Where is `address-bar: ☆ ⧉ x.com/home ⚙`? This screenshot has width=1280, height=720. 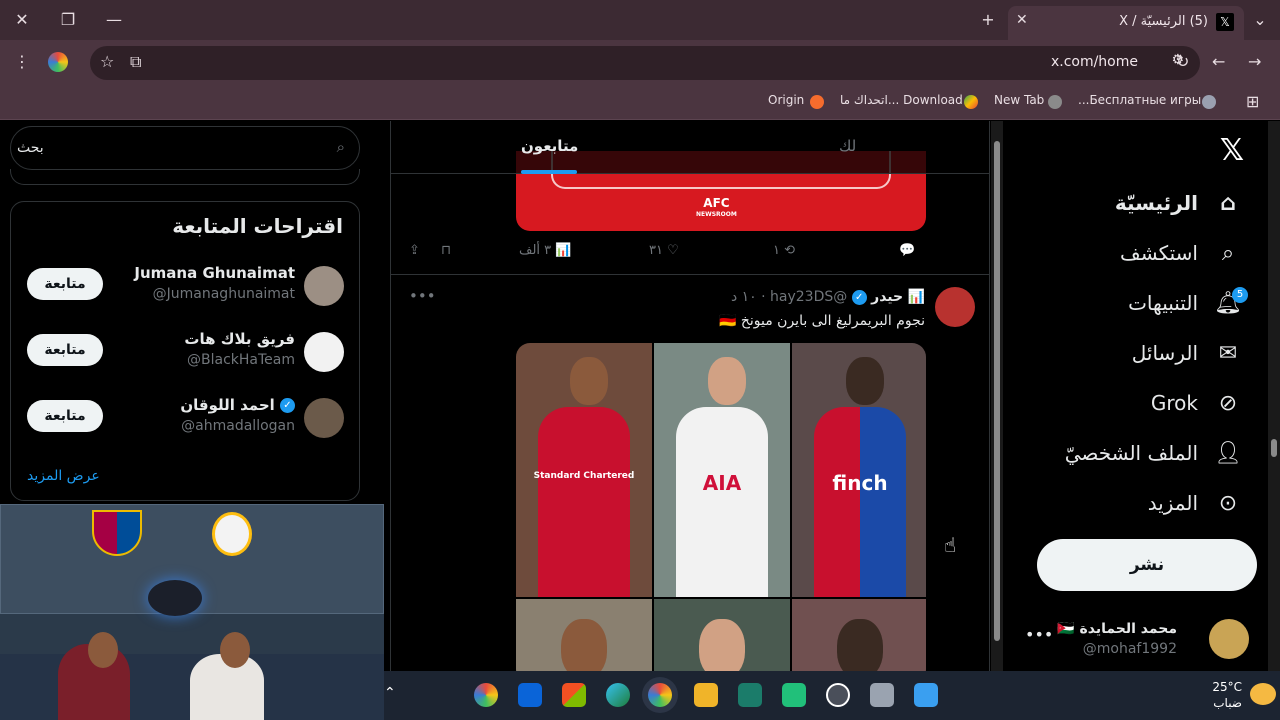
address-bar: ☆ ⧉ x.com/home ⚙ is located at coordinates (645, 63).